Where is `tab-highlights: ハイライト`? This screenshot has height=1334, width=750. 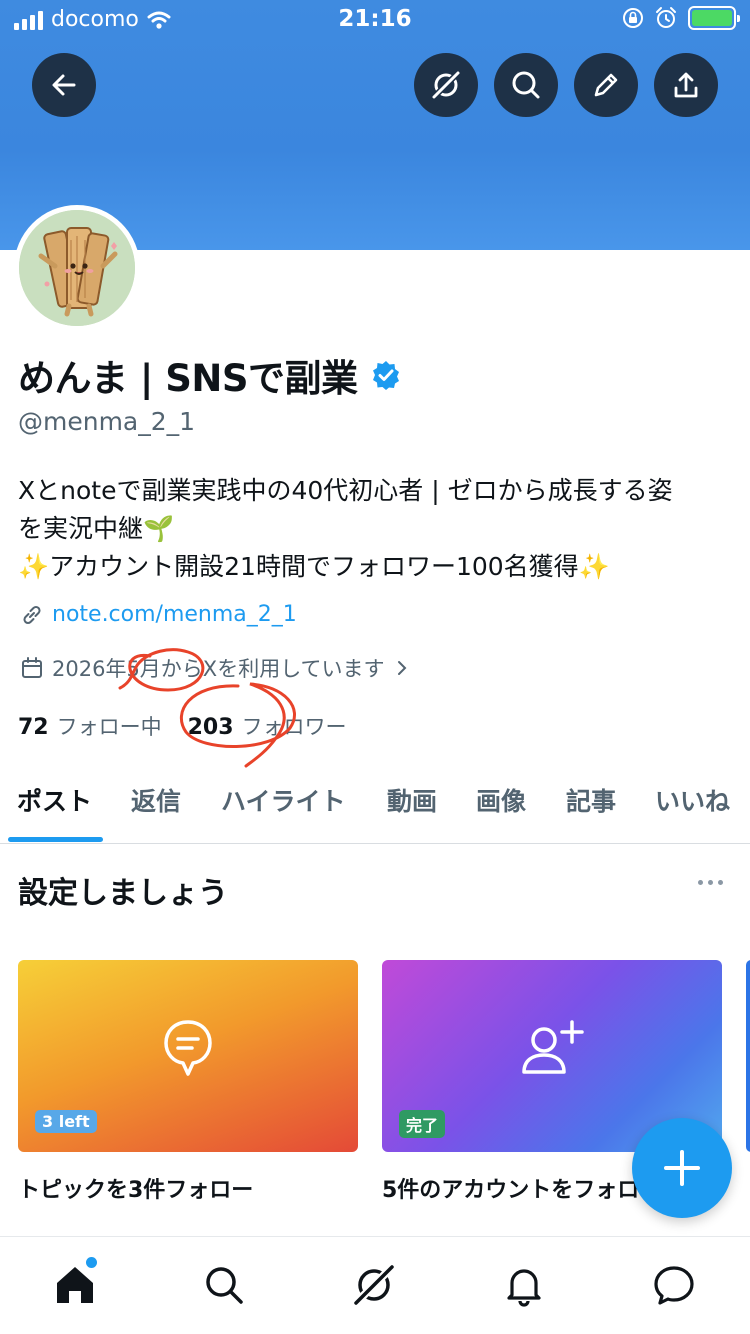 tab-highlights: ハイライト is located at coordinates (283, 800).